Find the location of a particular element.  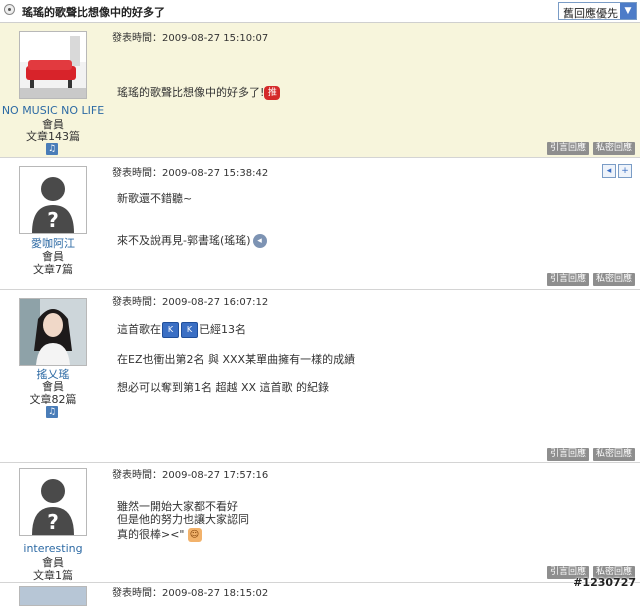

post-user-count: 文章1篇 is located at coordinates (53, 575).